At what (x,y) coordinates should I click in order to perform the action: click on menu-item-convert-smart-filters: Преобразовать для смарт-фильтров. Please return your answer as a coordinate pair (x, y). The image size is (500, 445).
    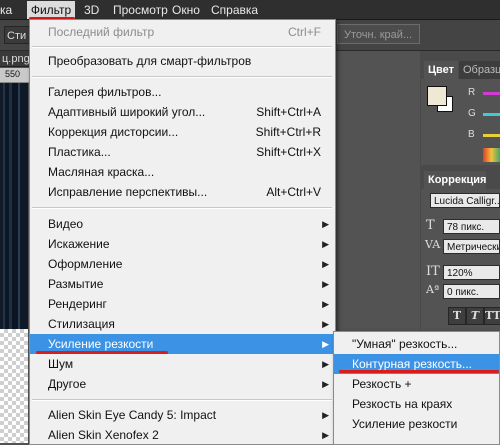
    Looking at the image, I should click on (182, 61).